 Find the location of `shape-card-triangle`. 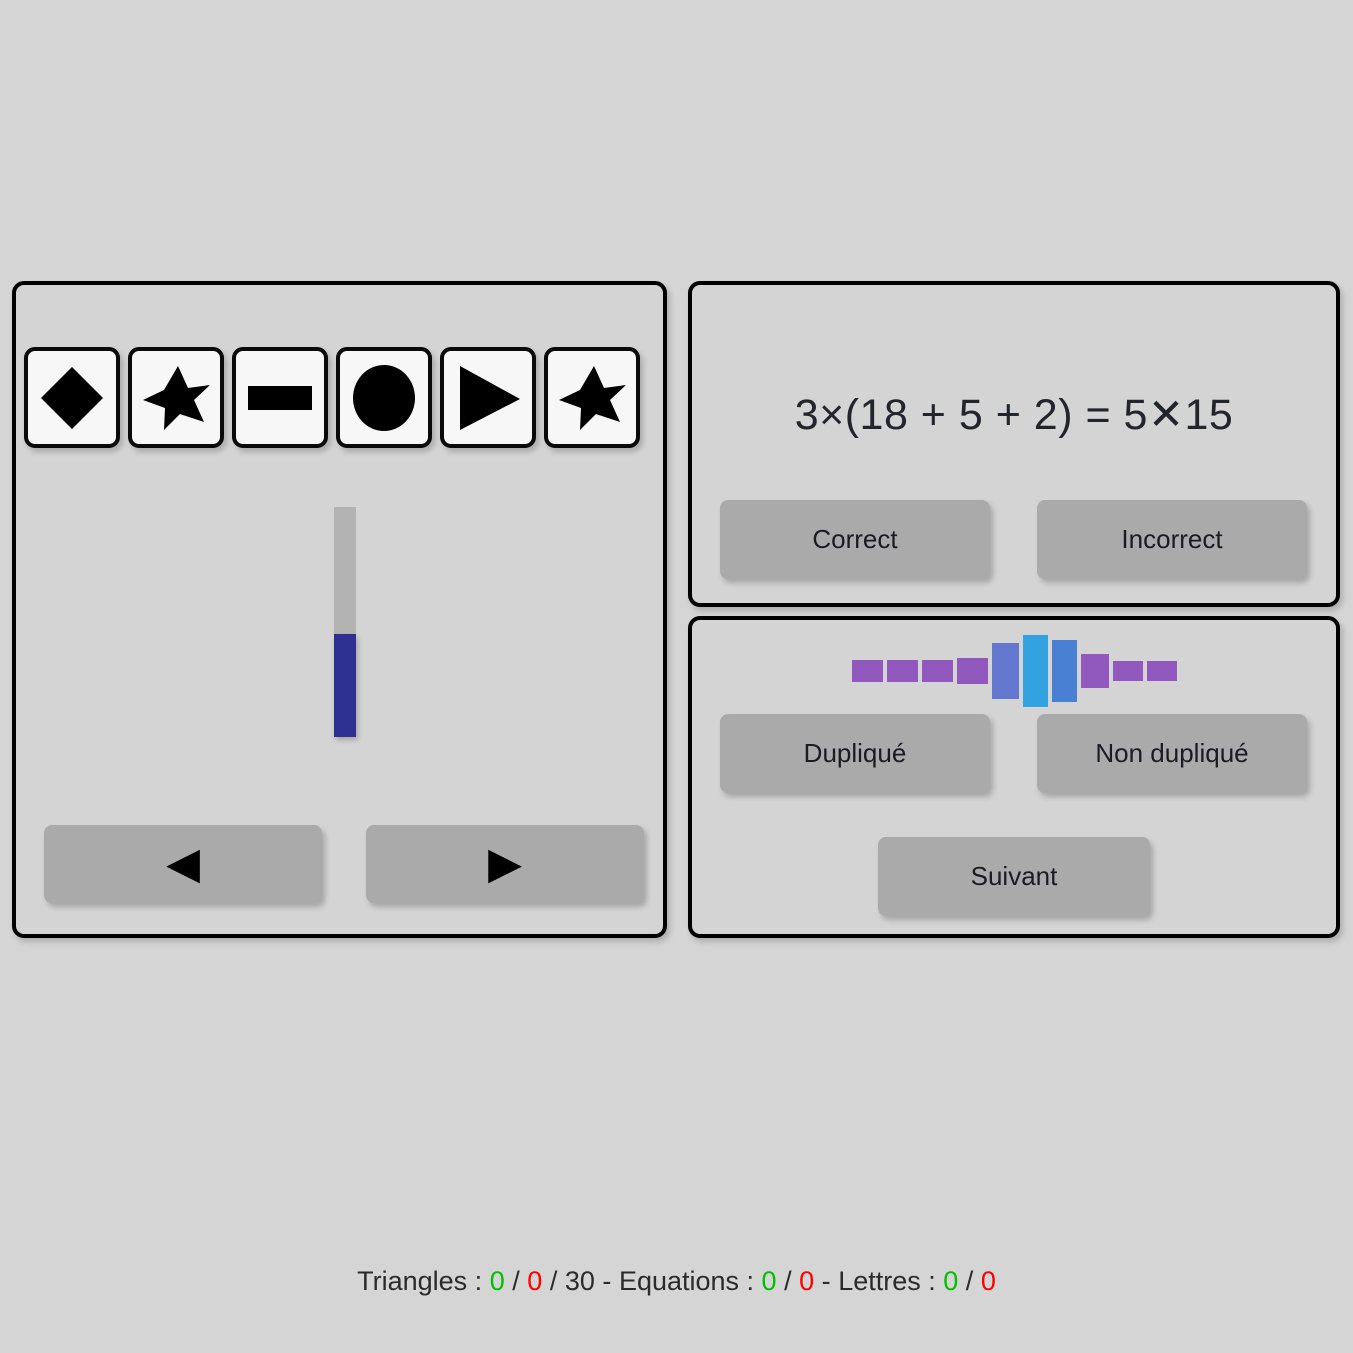

shape-card-triangle is located at coordinates (488, 397).